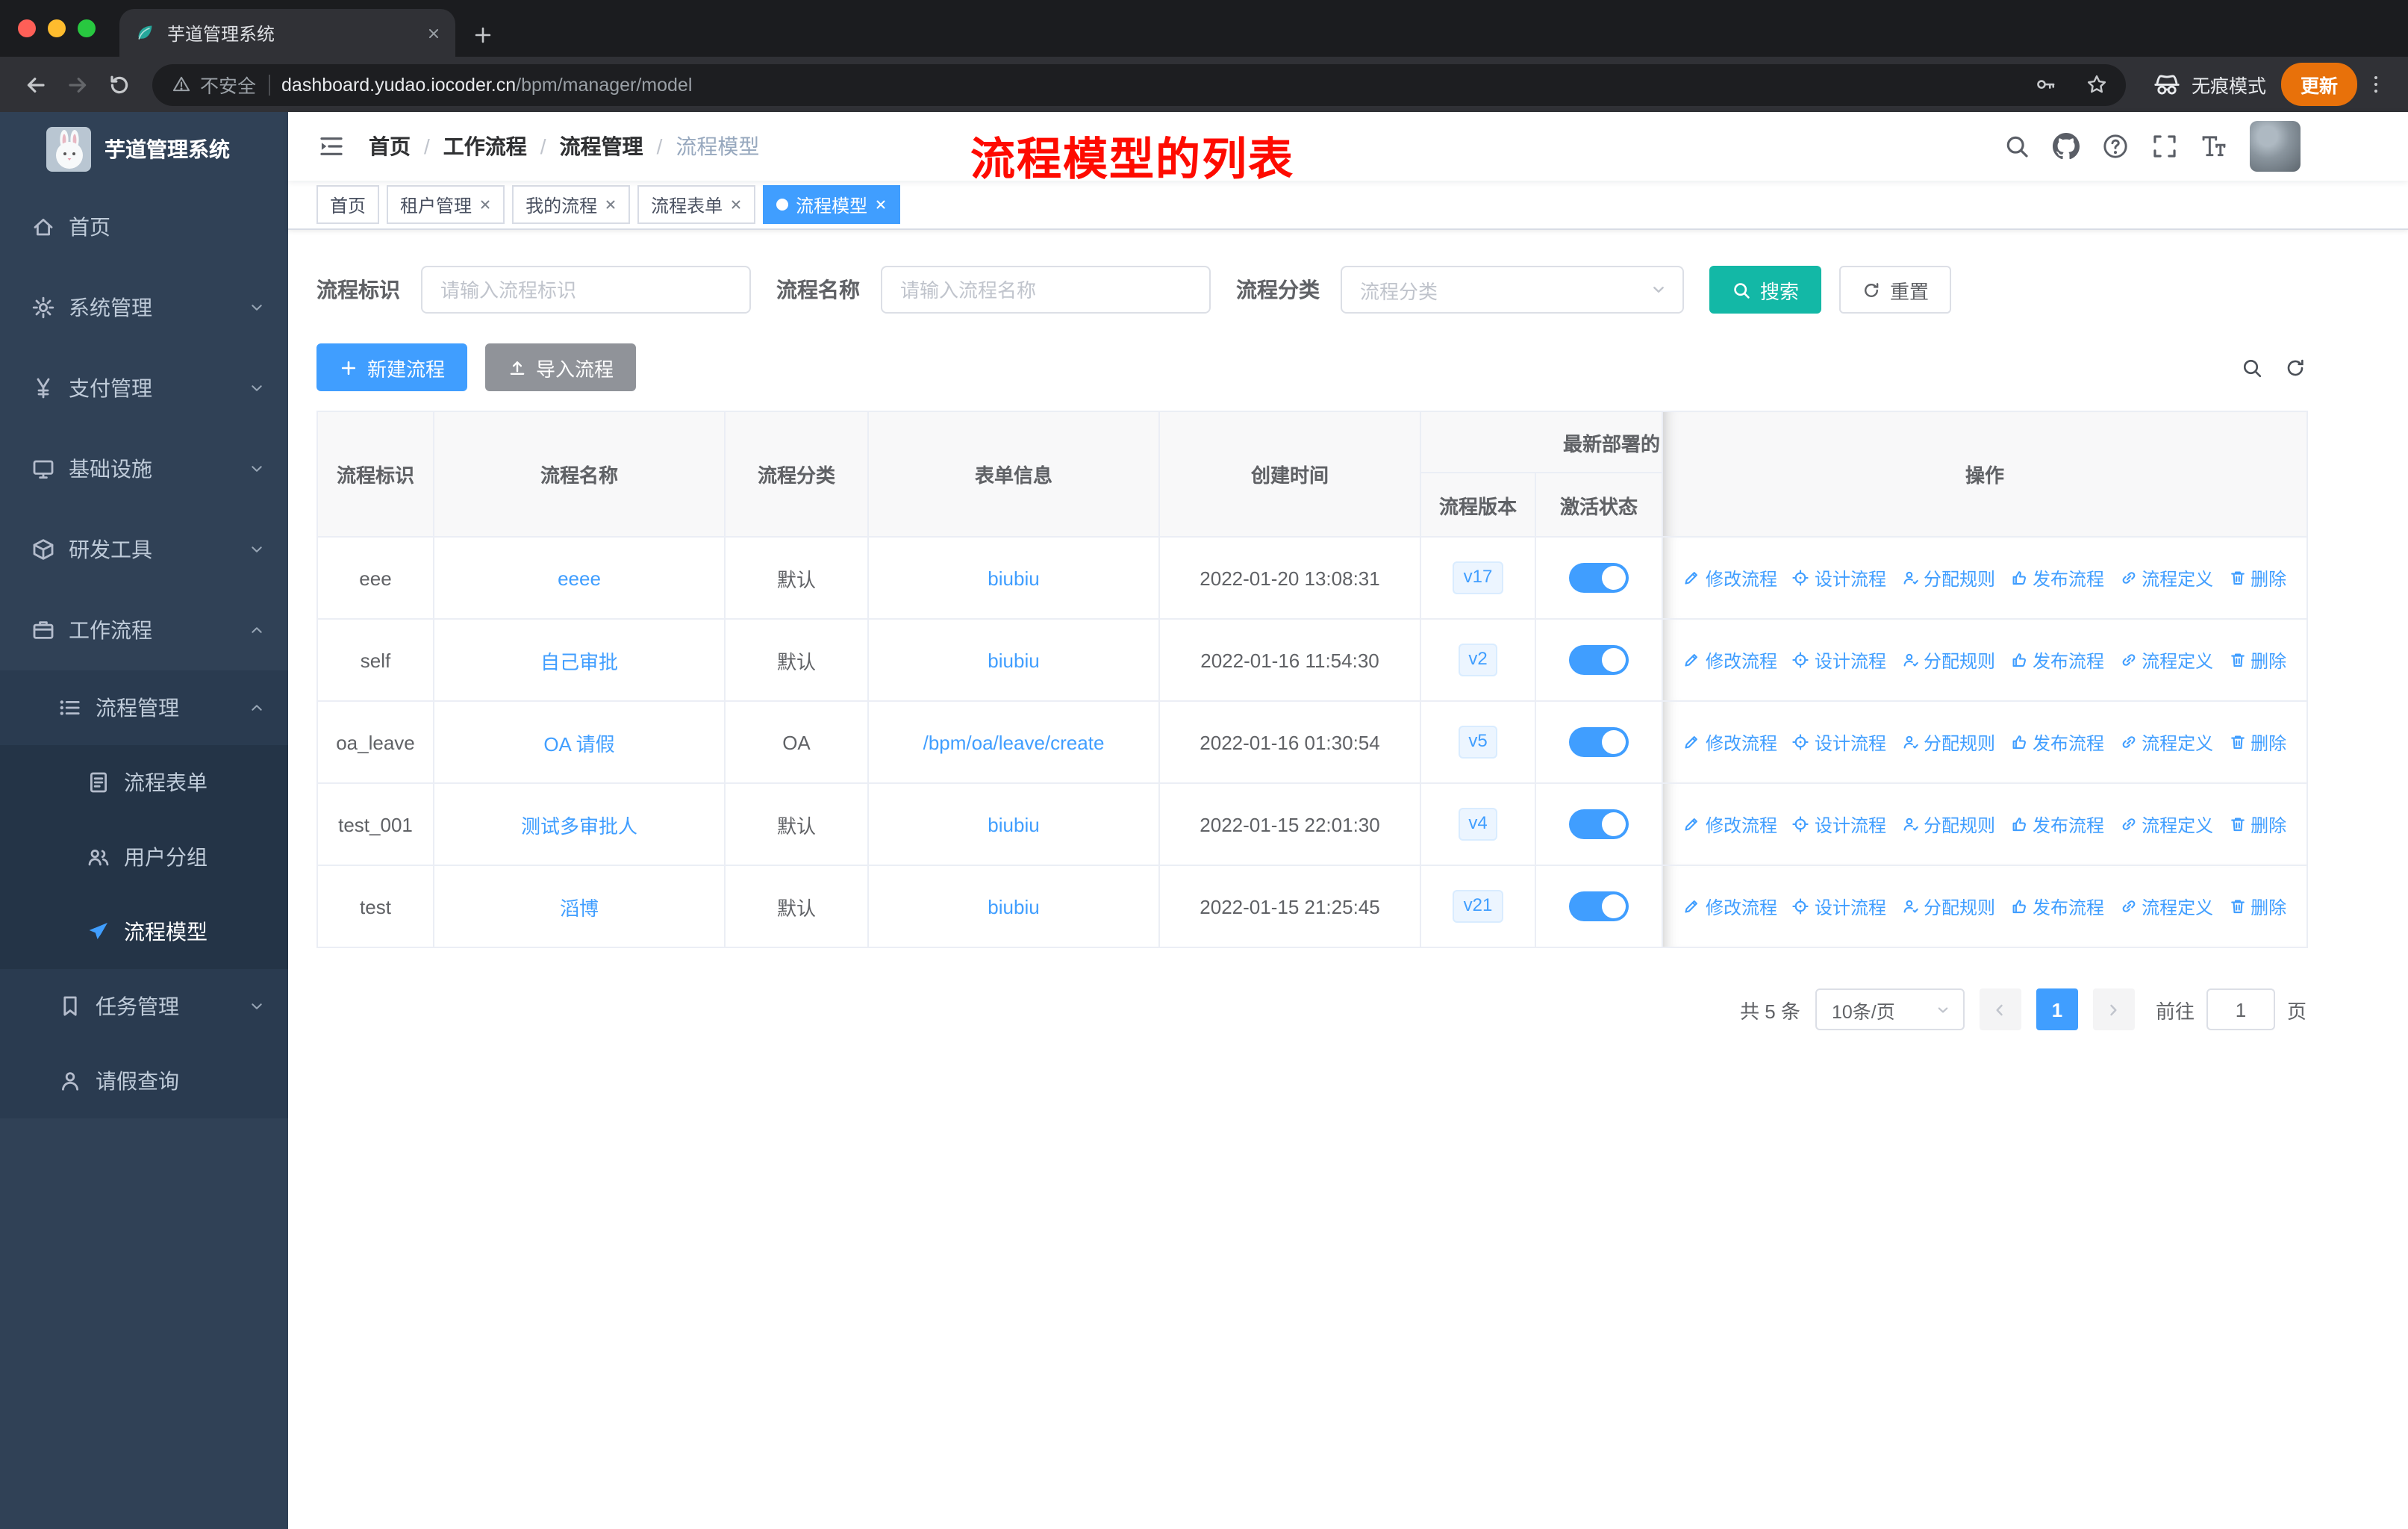 This screenshot has height=1529, width=2408. I want to click on sidebar-item-home: 首页, so click(144, 227).